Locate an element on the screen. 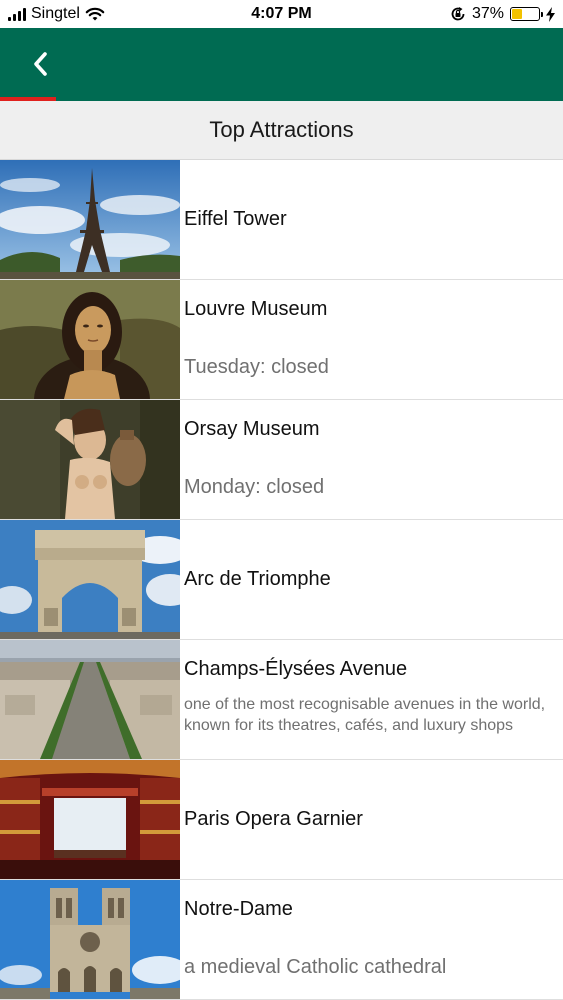 Image resolution: width=563 pixels, height=1000 pixels. attraction-title: Champs-Élysées Avenue is located at coordinates (296, 669).